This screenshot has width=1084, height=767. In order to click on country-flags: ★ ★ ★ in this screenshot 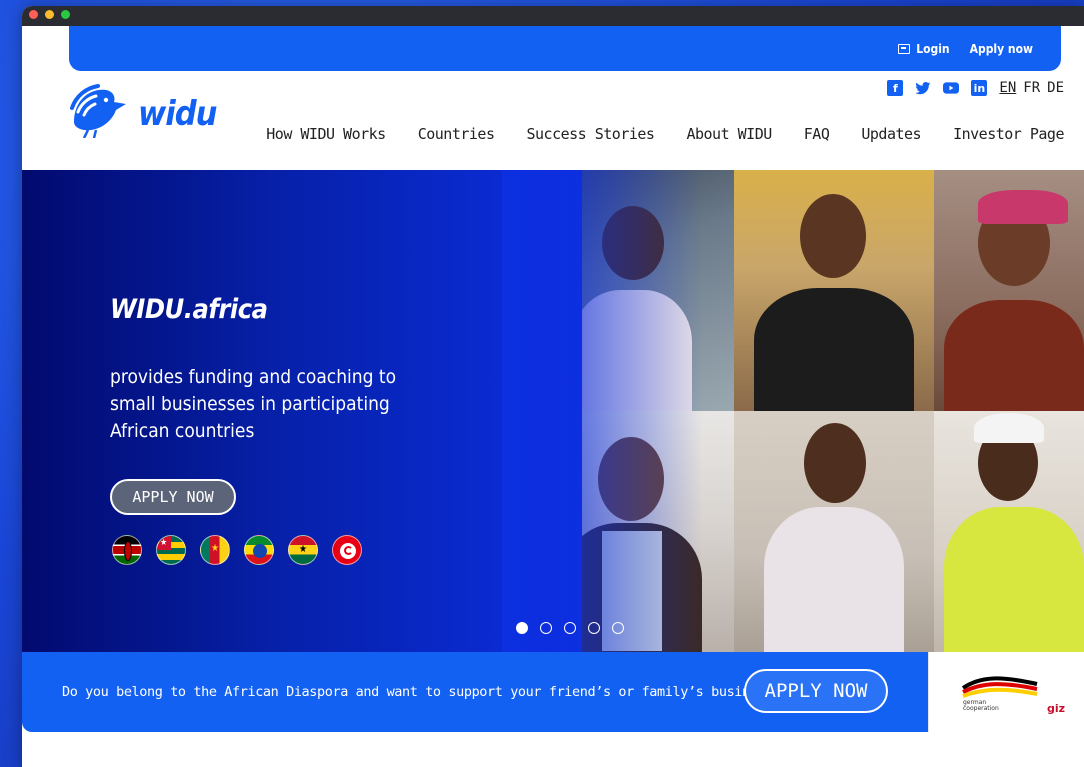, I will do `click(237, 550)`.